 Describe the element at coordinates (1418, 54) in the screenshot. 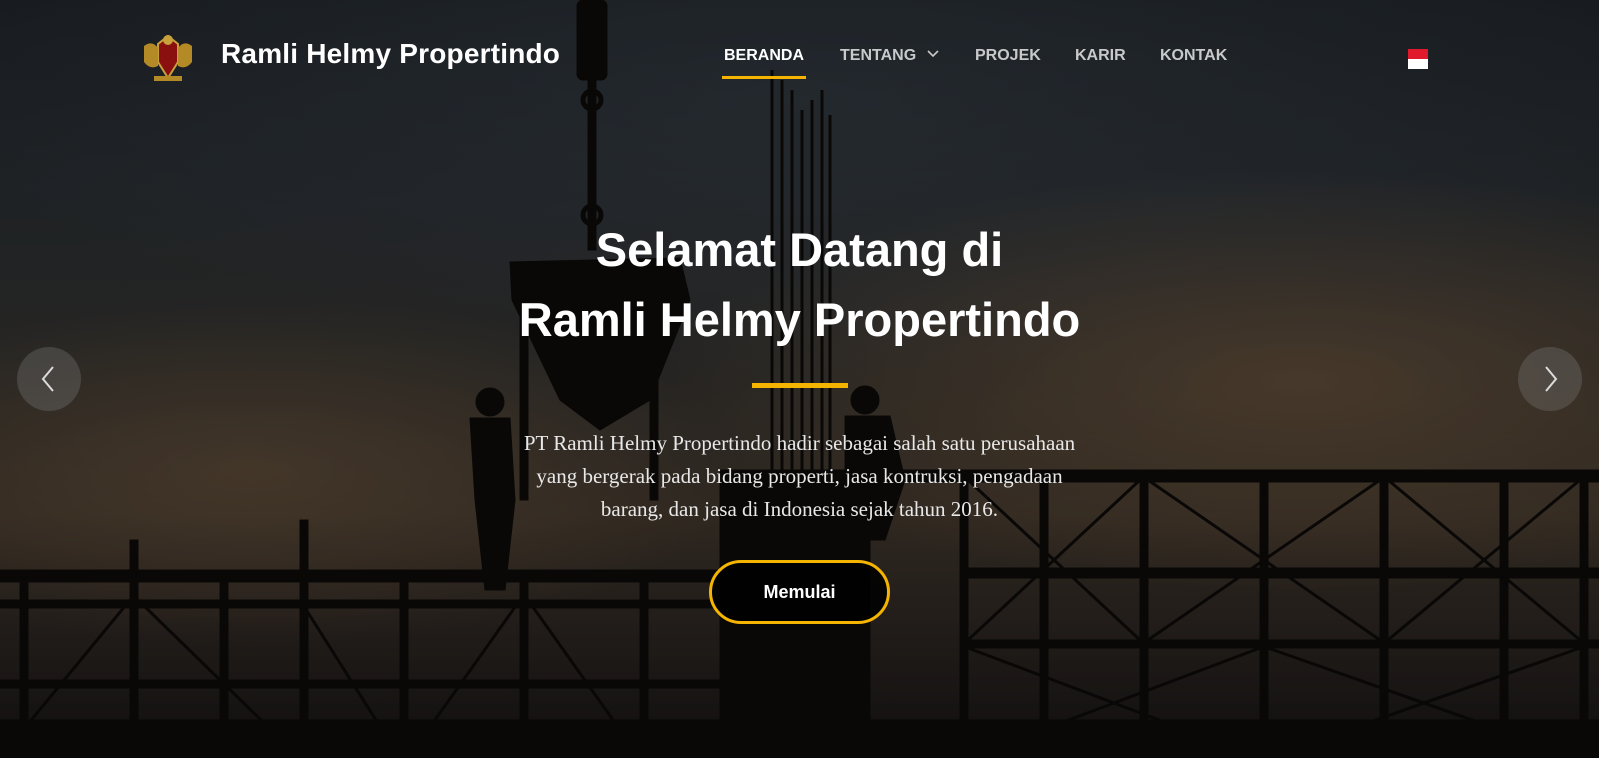

I see `flag-red-stripe` at that location.